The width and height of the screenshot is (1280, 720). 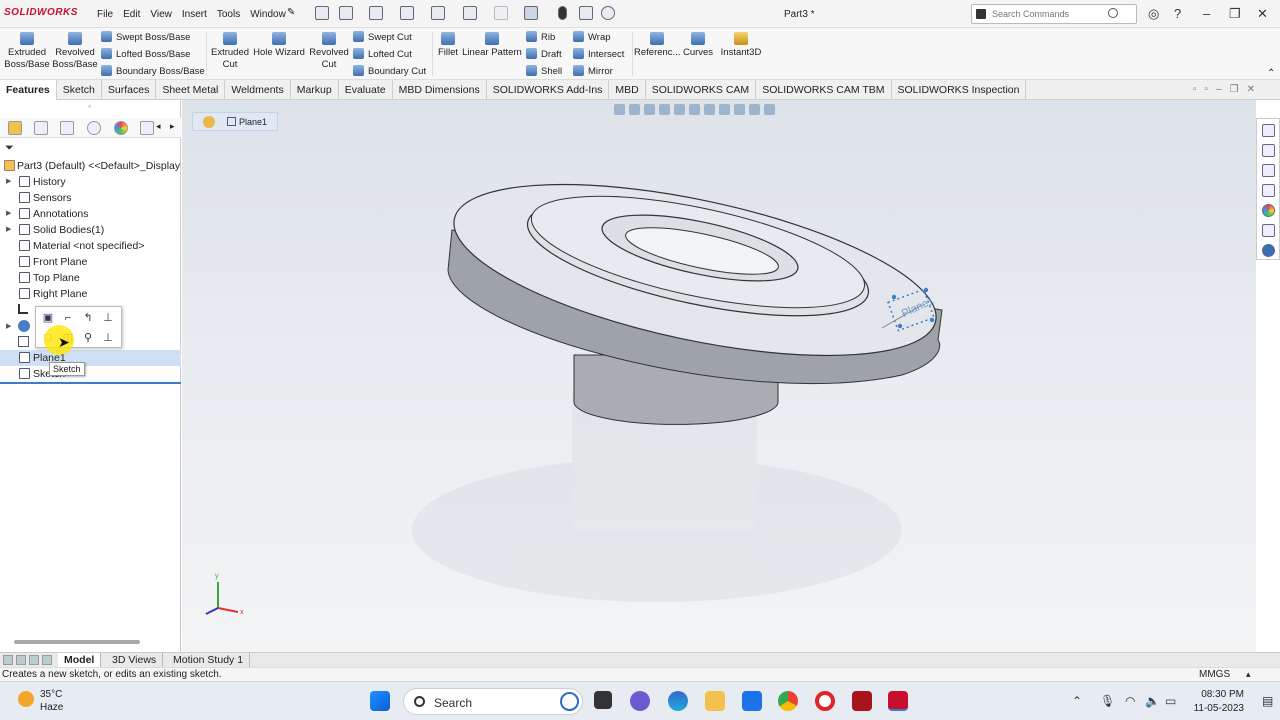 What do you see at coordinates (603, 700) in the screenshot?
I see `task-view-icon` at bounding box center [603, 700].